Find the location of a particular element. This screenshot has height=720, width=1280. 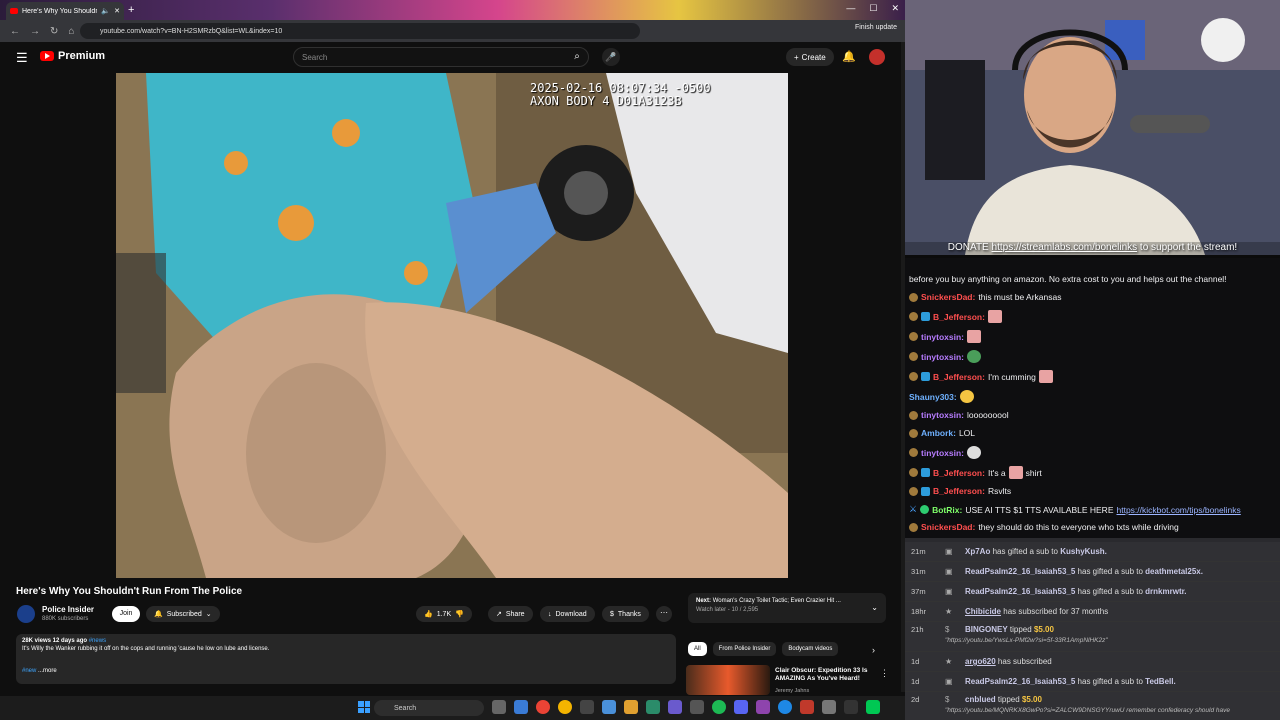

sword-badge-icon: ⚔ is located at coordinates (913, 509).